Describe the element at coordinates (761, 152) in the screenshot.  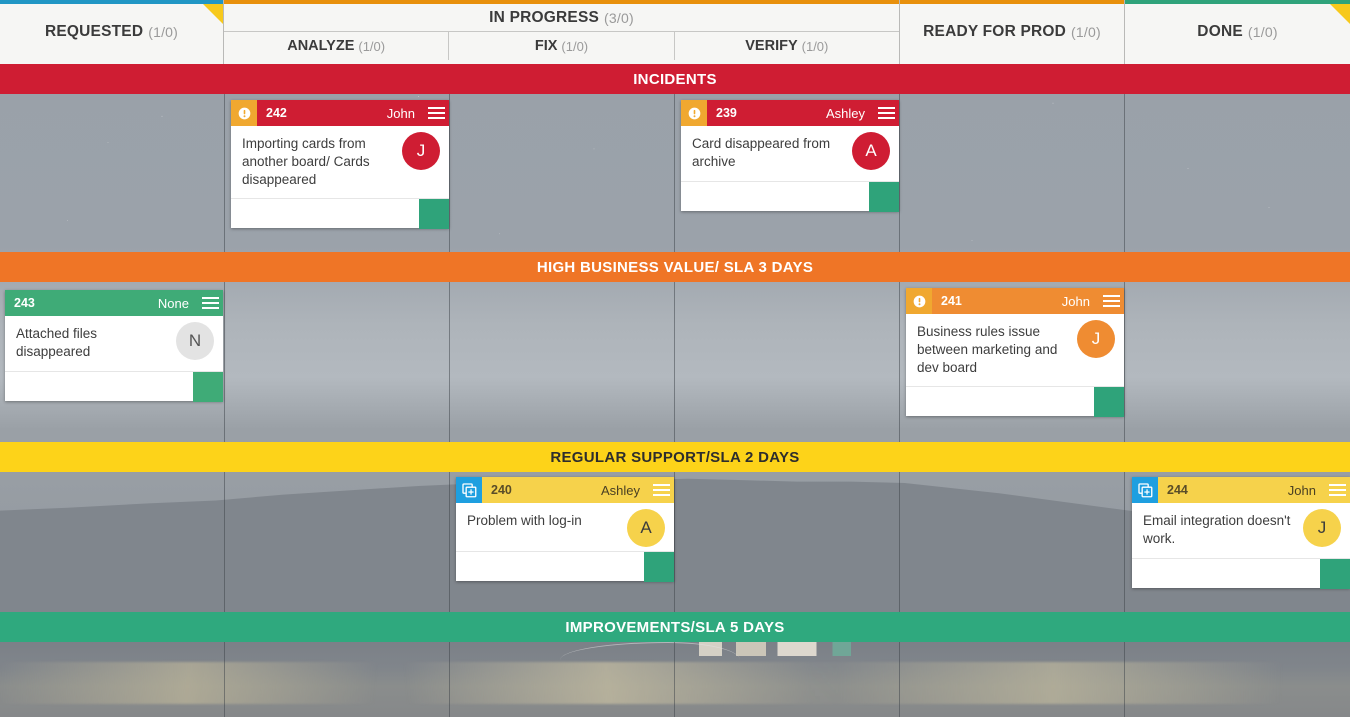
I see `card-title-239: Card disappeared from archive` at that location.